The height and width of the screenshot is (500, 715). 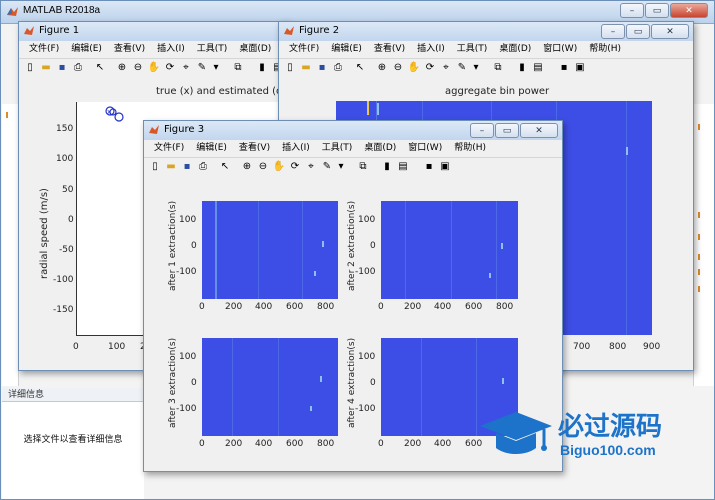 What do you see at coordinates (264, 307) in the screenshot?
I see `xtick: 400` at bounding box center [264, 307].